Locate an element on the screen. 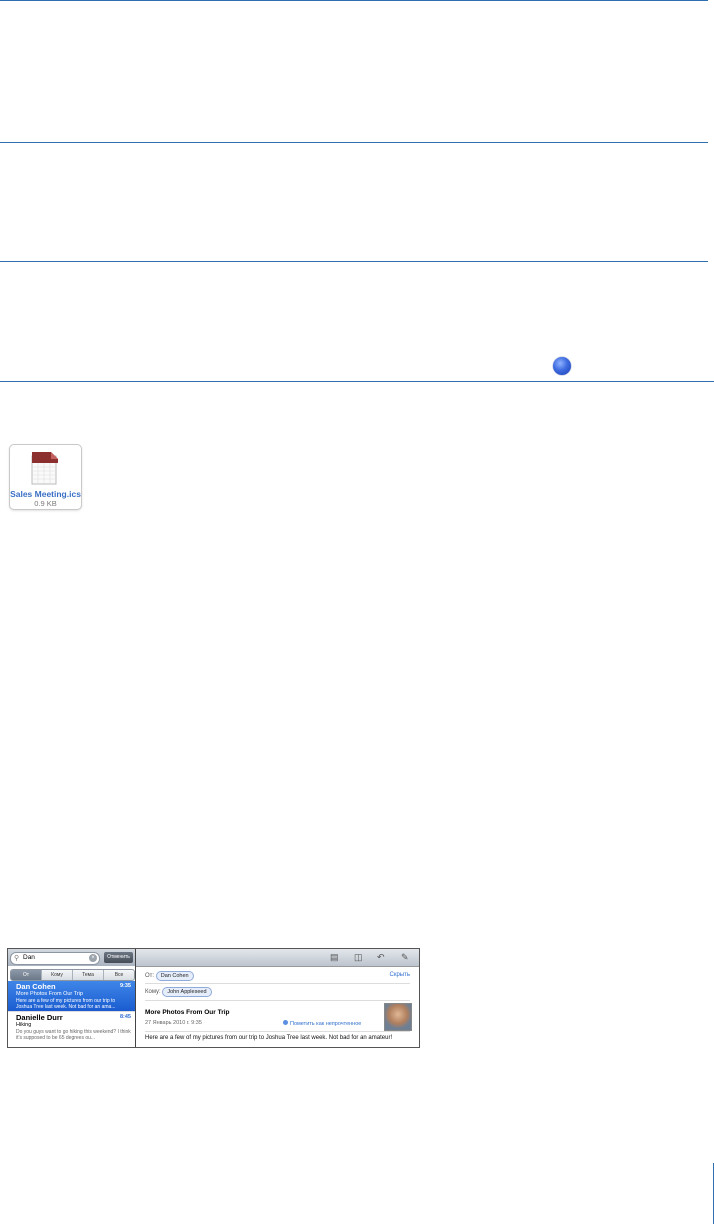 This screenshot has height=1224, width=714. message-subject-heading: More Photos From Our Trip is located at coordinates (187, 1012).